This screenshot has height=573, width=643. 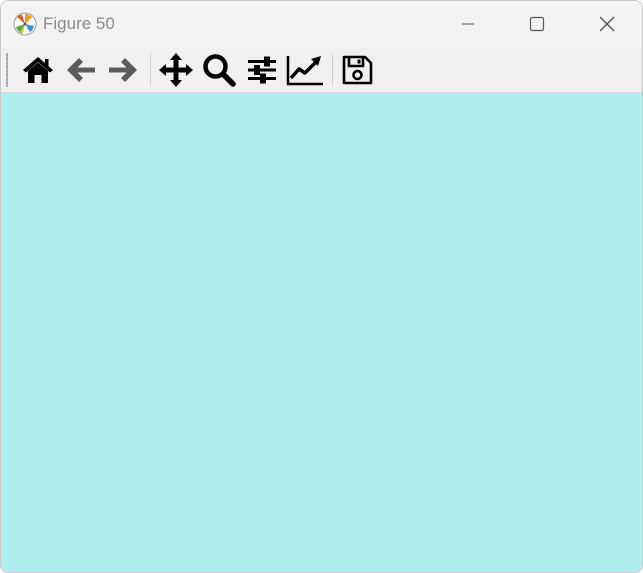 What do you see at coordinates (7, 70) in the screenshot?
I see `toolbar-grip-handle` at bounding box center [7, 70].